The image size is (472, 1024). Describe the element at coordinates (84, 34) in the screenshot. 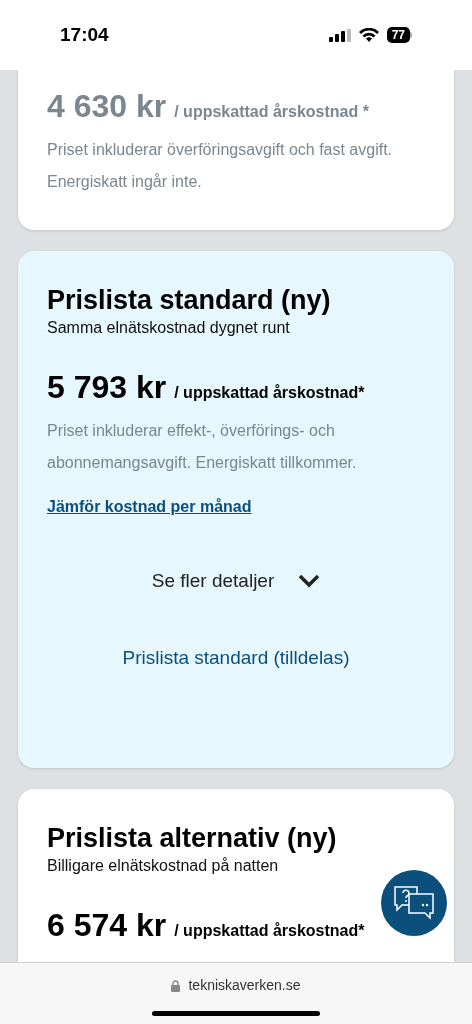

I see `status-time: 17:04` at that location.